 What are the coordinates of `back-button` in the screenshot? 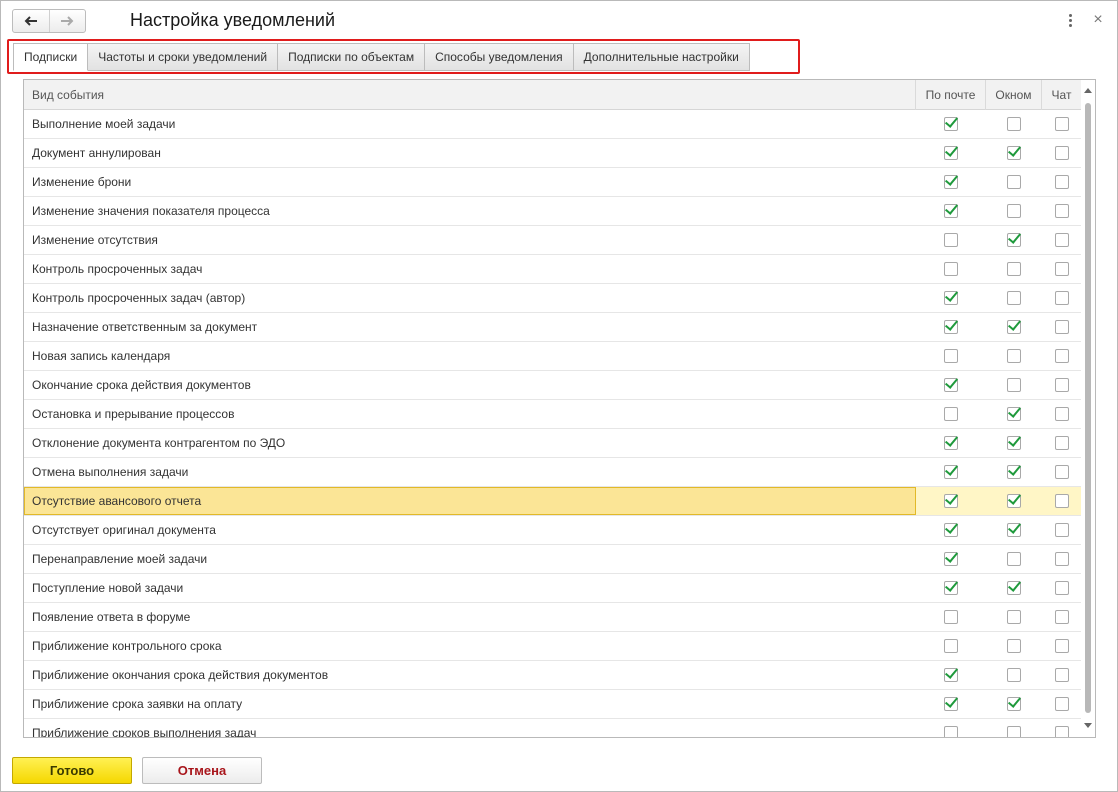 It's located at (31, 21).